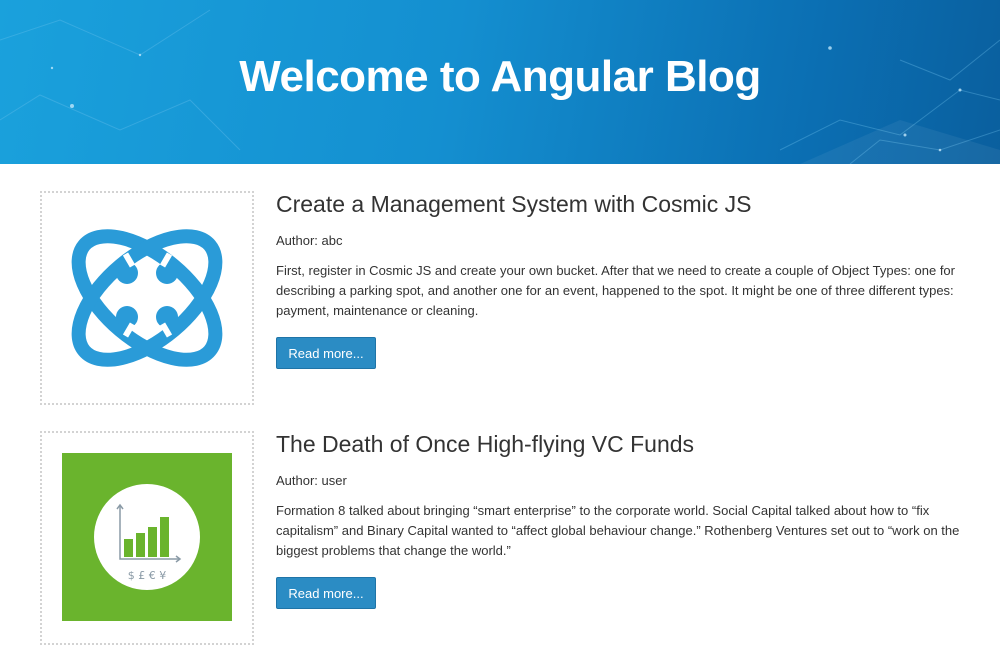  I want to click on post-thumbnail, so click(147, 298).